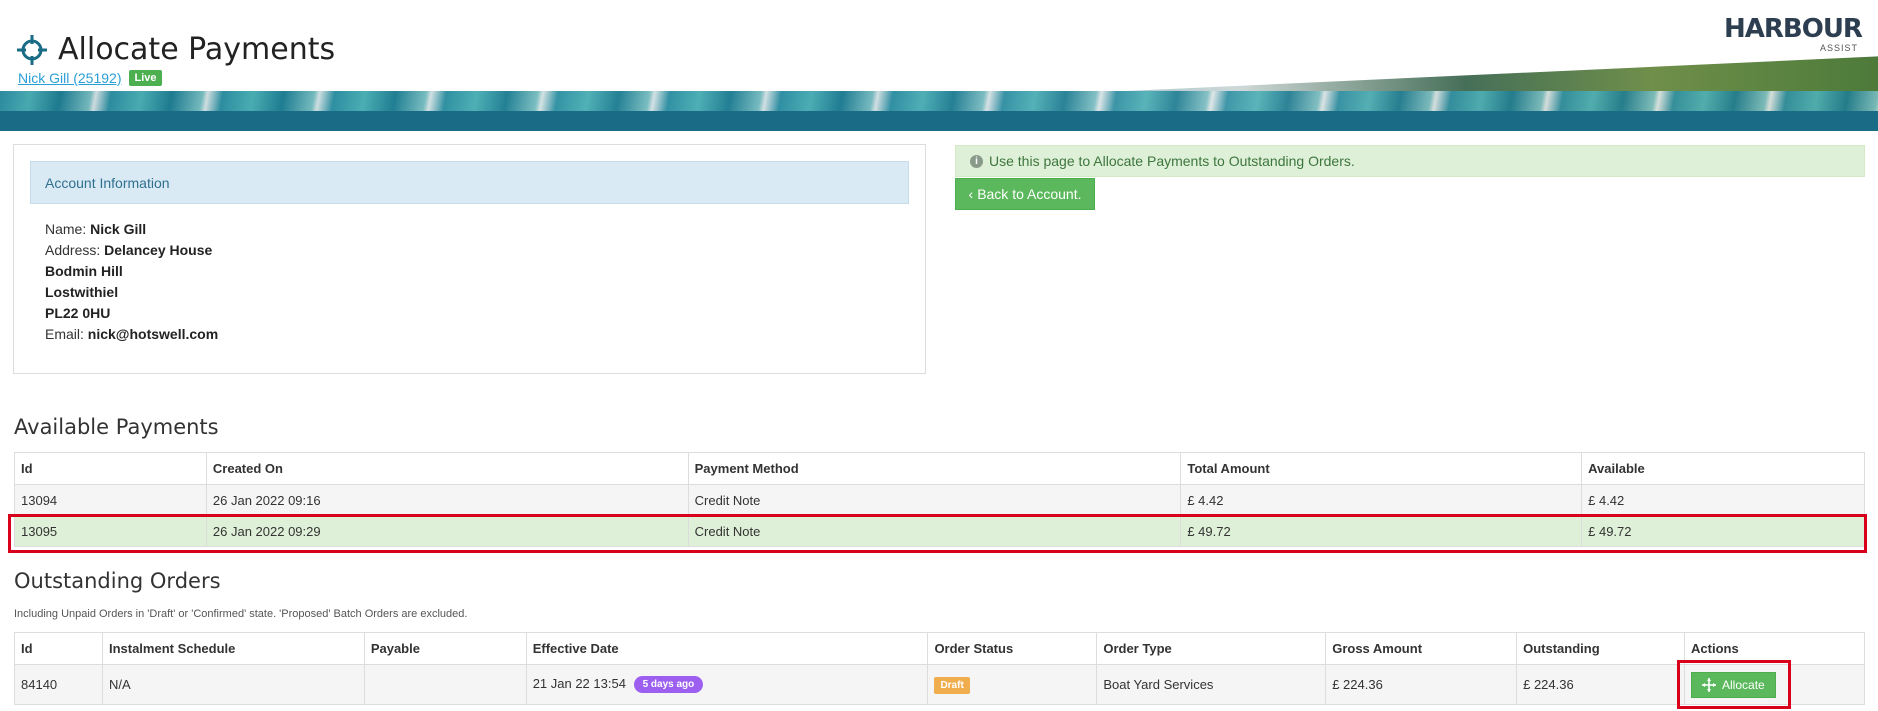 The width and height of the screenshot is (1878, 711). Describe the element at coordinates (84, 271) in the screenshot. I see `address-line-2: Bodmin Hill` at that location.